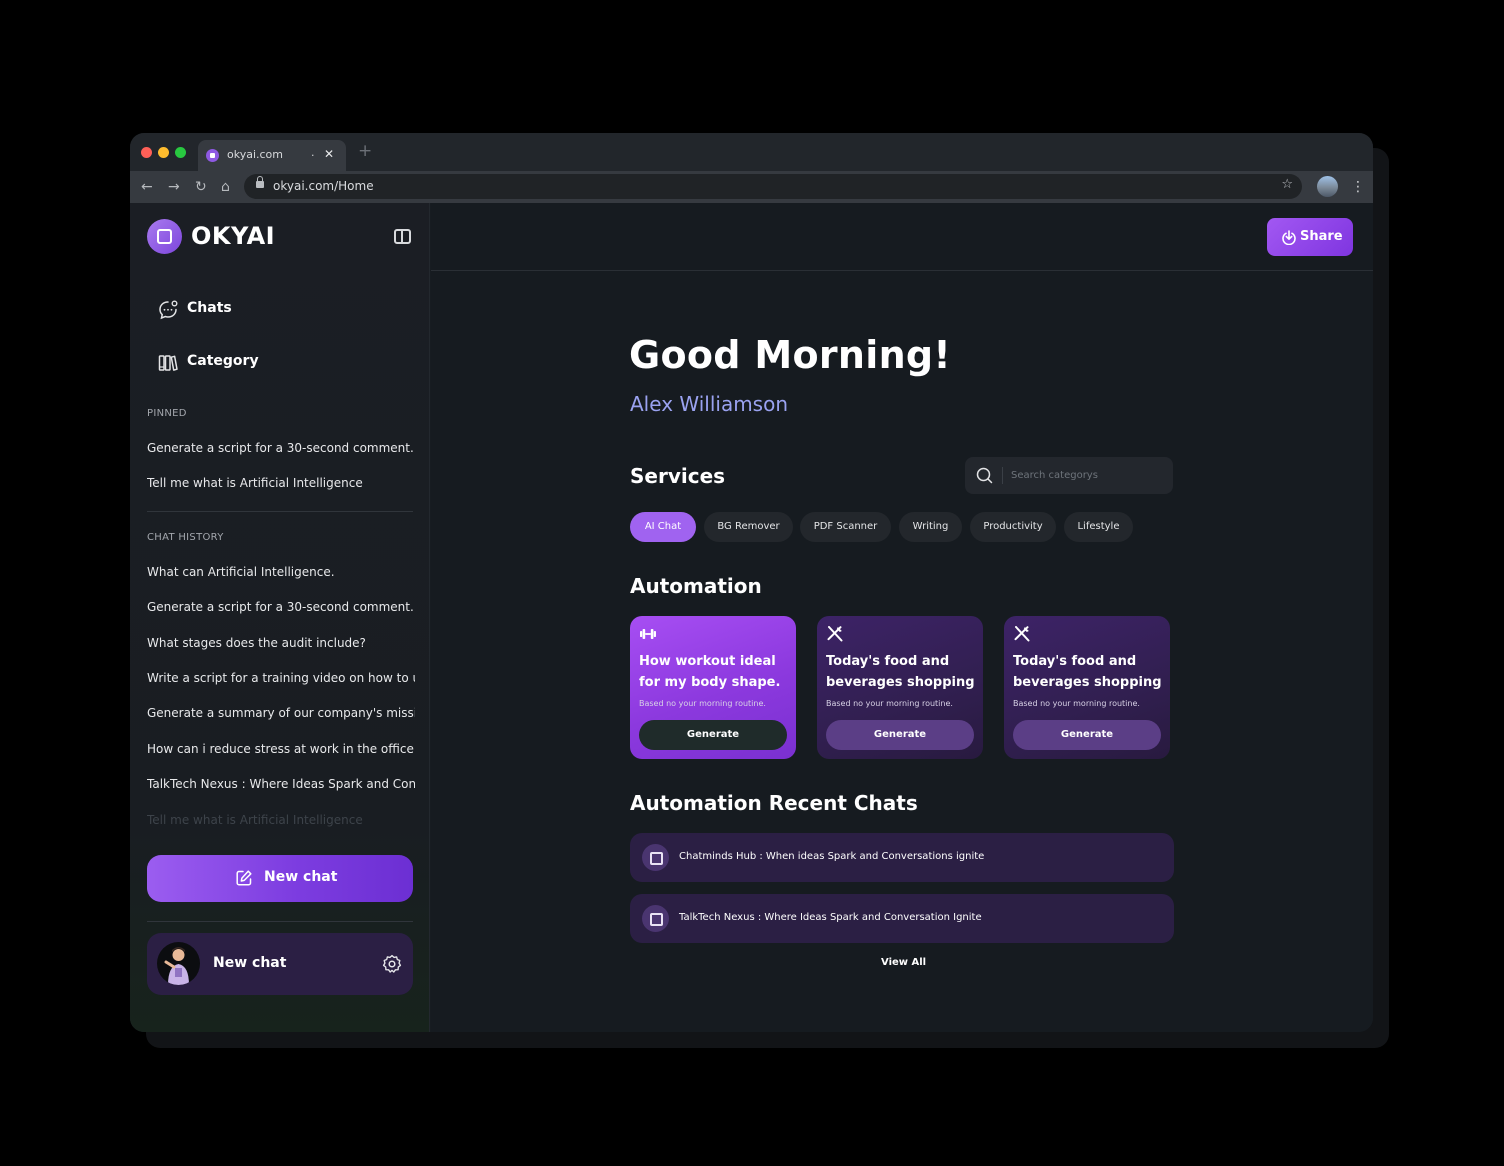 The height and width of the screenshot is (1166, 1504). Describe the element at coordinates (255, 154) in the screenshot. I see `tab-title: okyai.com` at that location.